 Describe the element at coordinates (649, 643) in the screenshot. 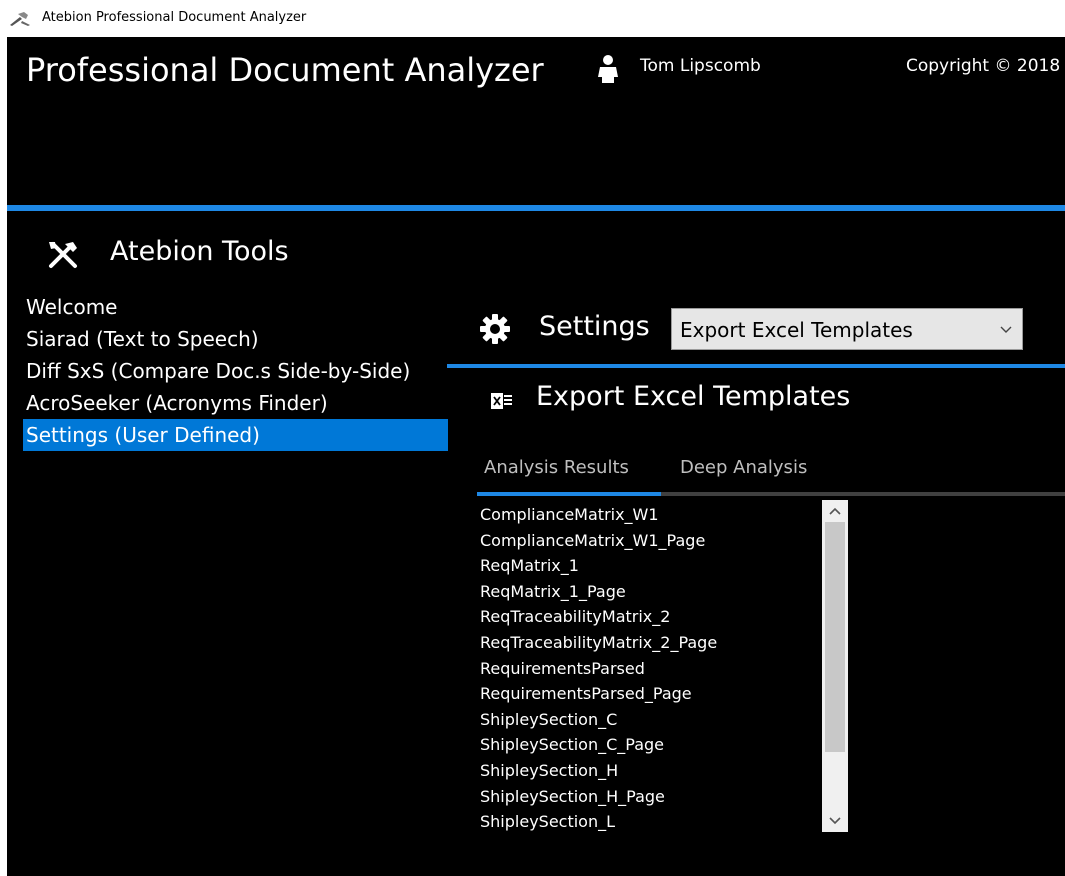

I see `list-item: ReqTraceabilityMatrix_2_Page` at that location.